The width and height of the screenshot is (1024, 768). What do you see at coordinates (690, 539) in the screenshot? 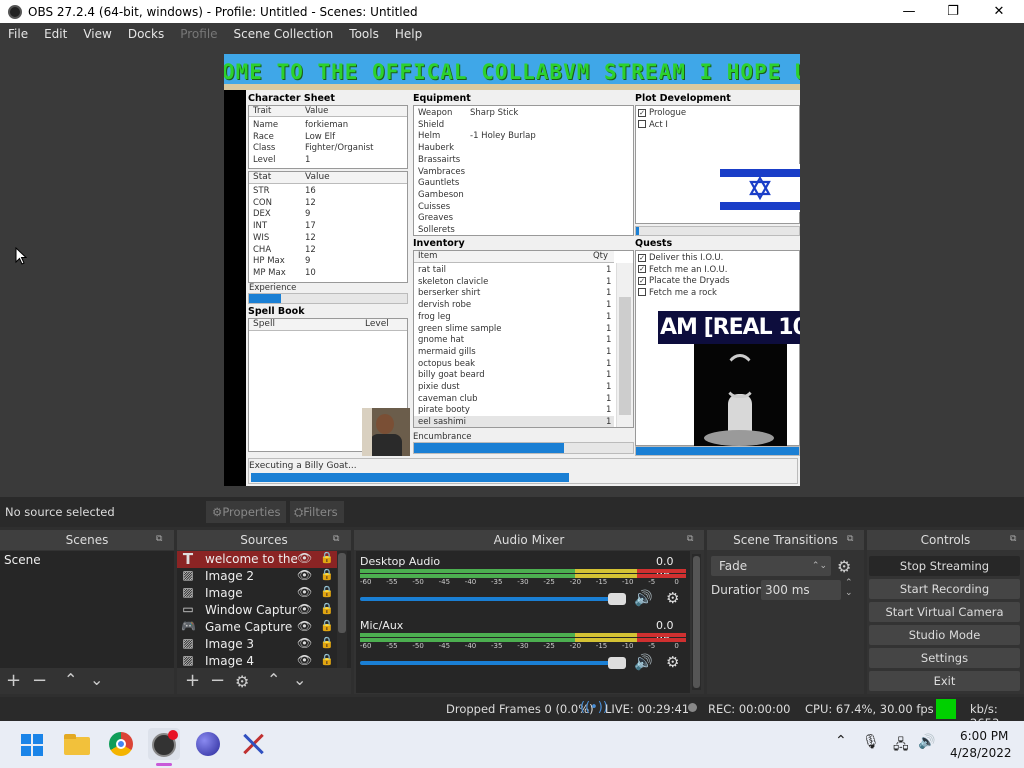
I see `mixer-float-icon: ⧉` at bounding box center [690, 539].